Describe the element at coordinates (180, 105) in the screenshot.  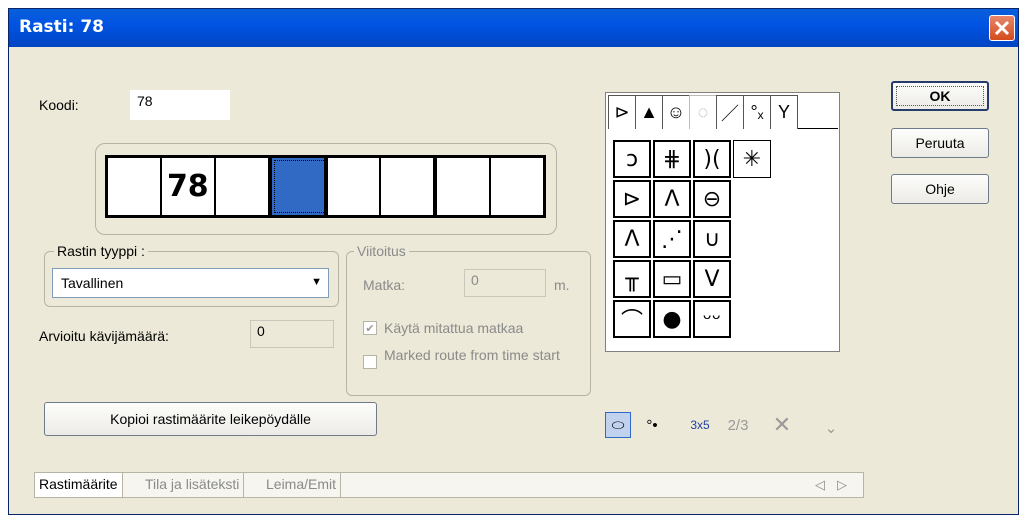
I see `code-input: 78` at that location.